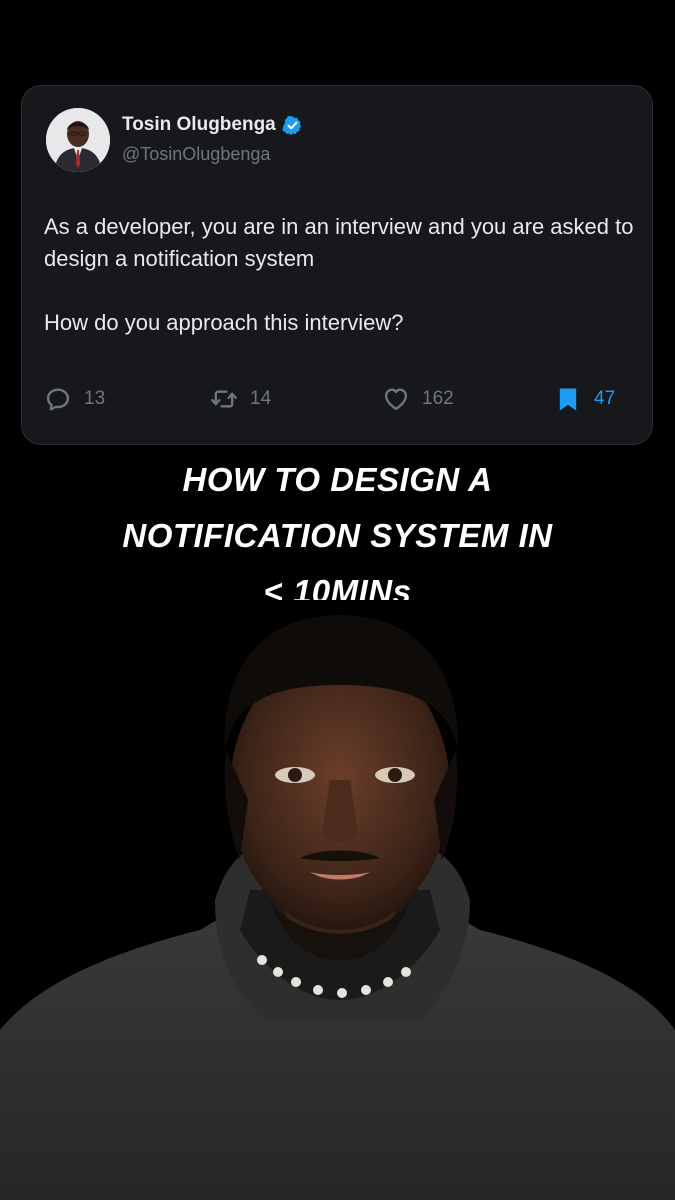 The height and width of the screenshot is (1200, 675). What do you see at coordinates (261, 398) in the screenshot?
I see `retweet-count: 14` at bounding box center [261, 398].